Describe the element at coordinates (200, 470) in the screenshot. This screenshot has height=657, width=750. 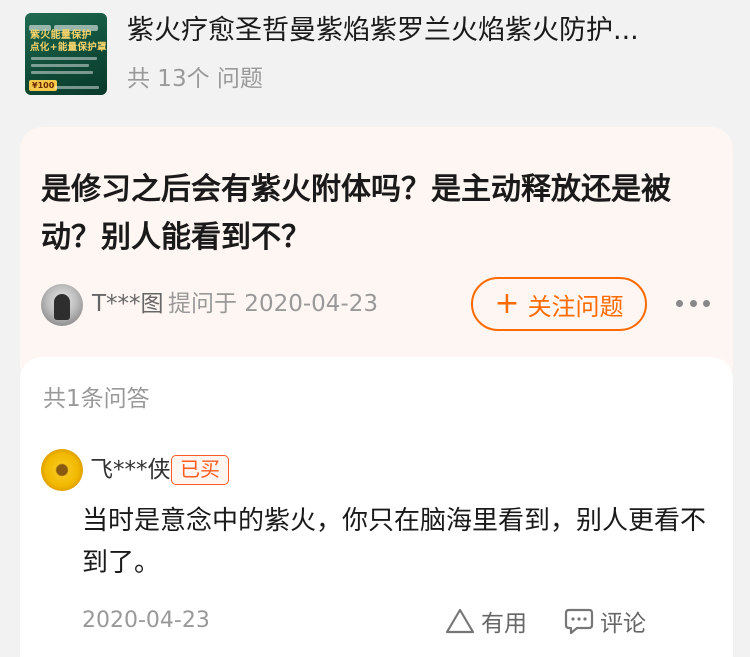
I see `bought-badge: 已买` at that location.